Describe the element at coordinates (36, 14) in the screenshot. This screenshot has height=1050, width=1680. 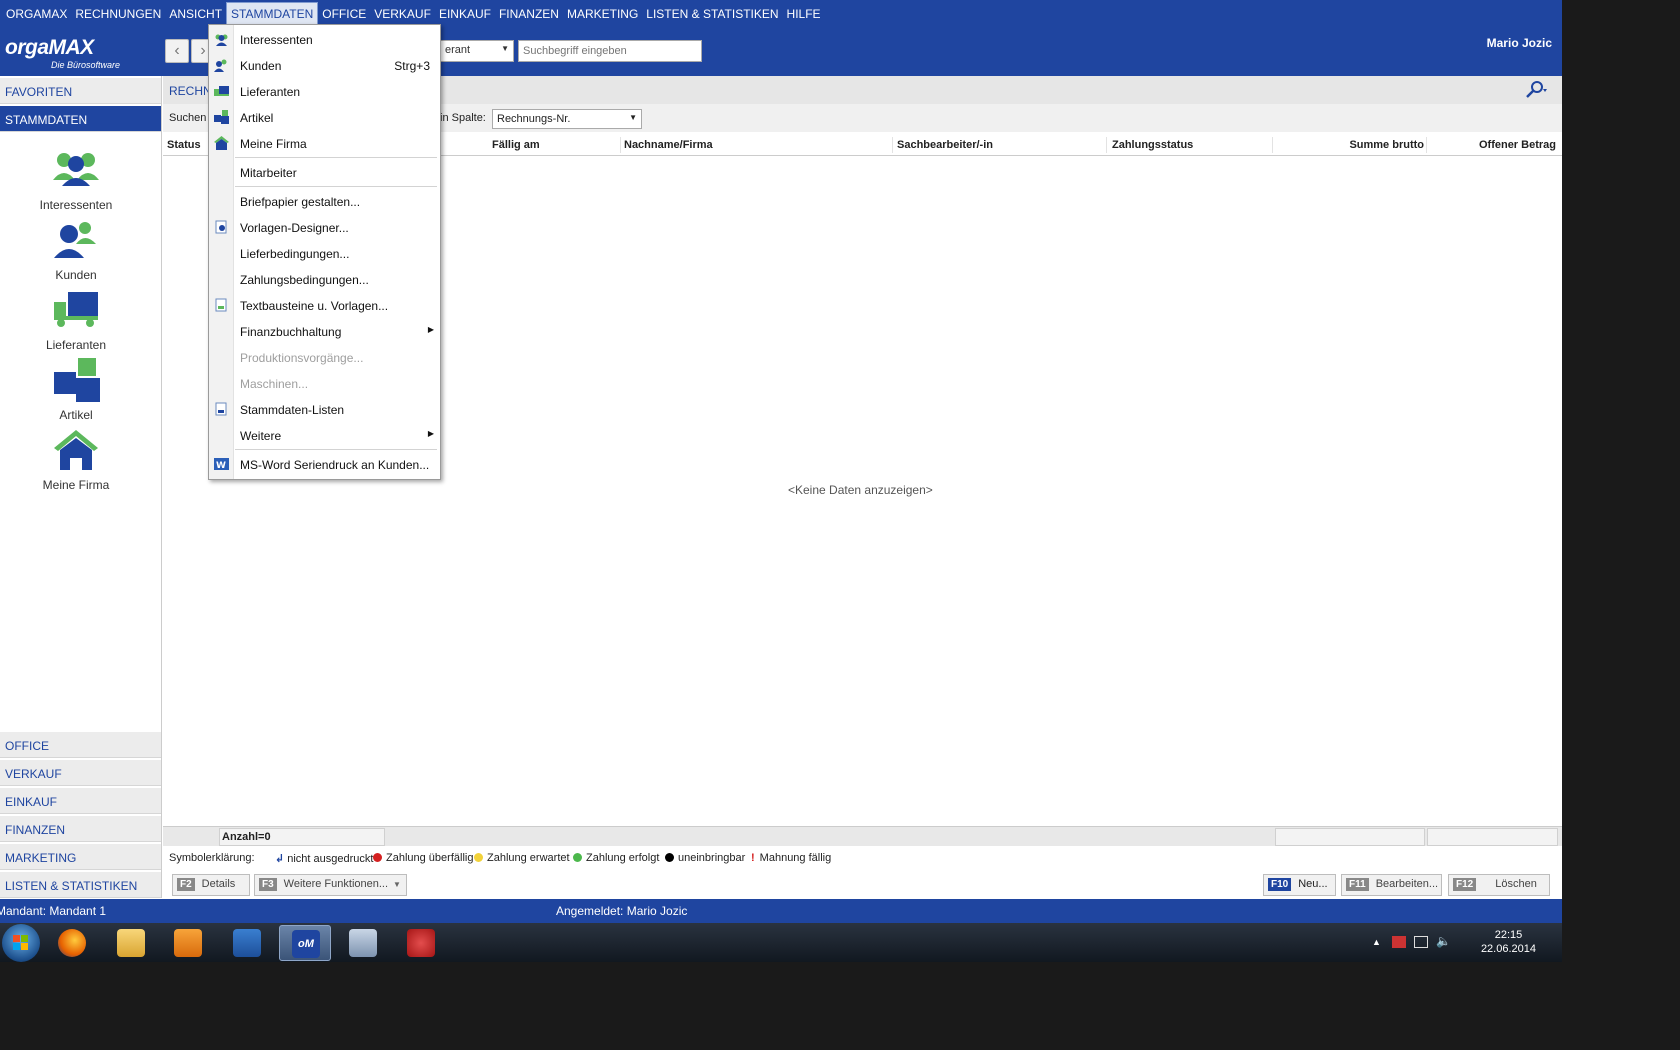
I see `menu-orgamax: ORGAMAX` at that location.